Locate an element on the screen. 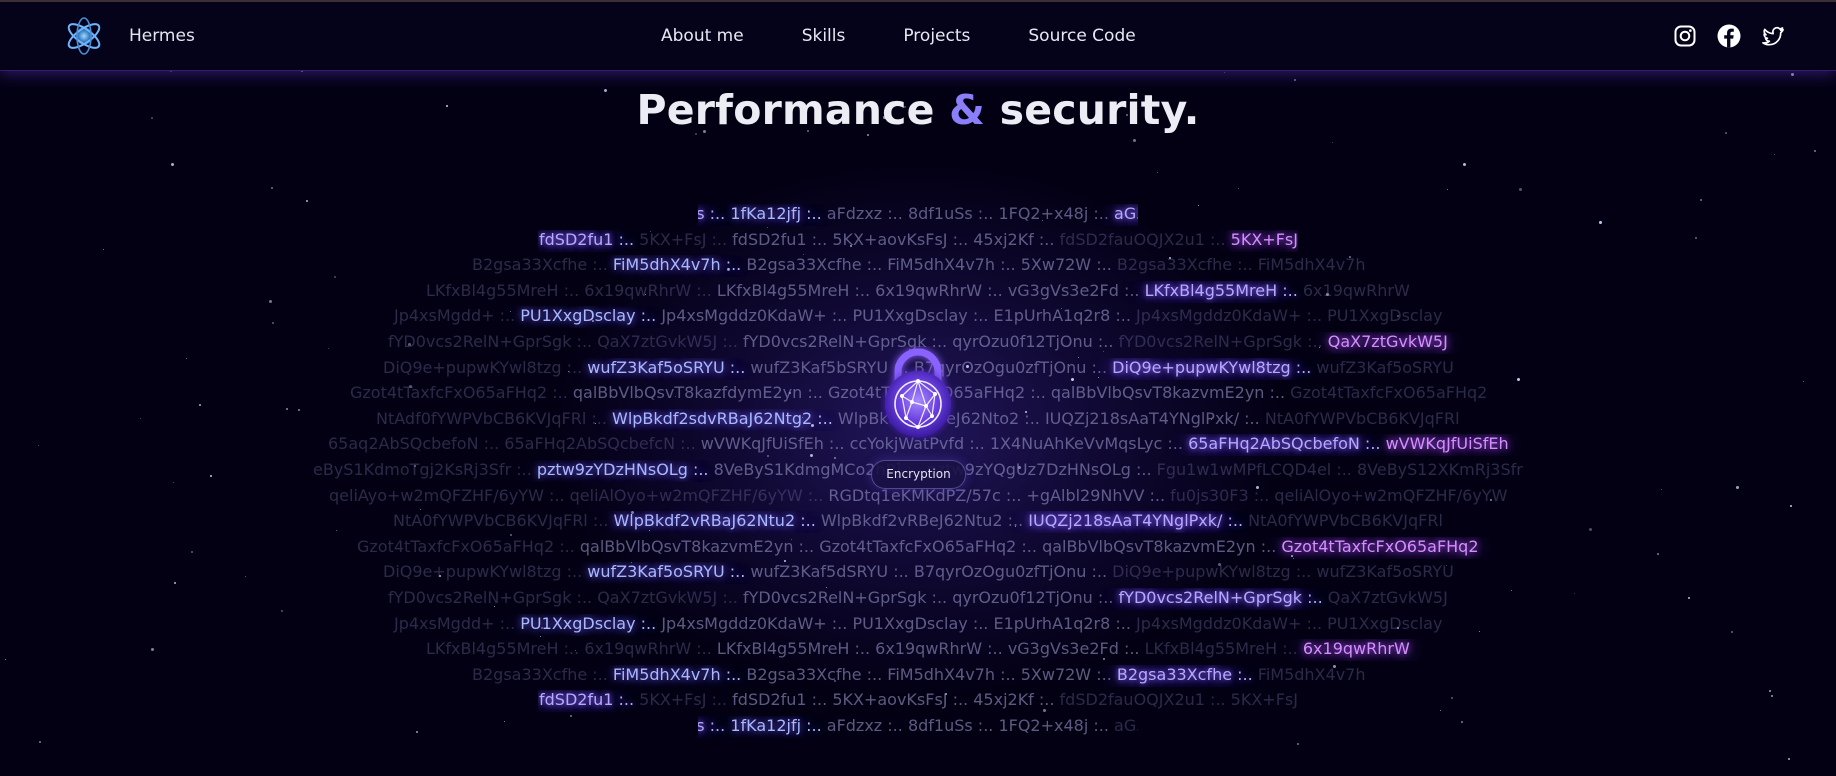  atom-logo-icon is located at coordinates (84, 36).